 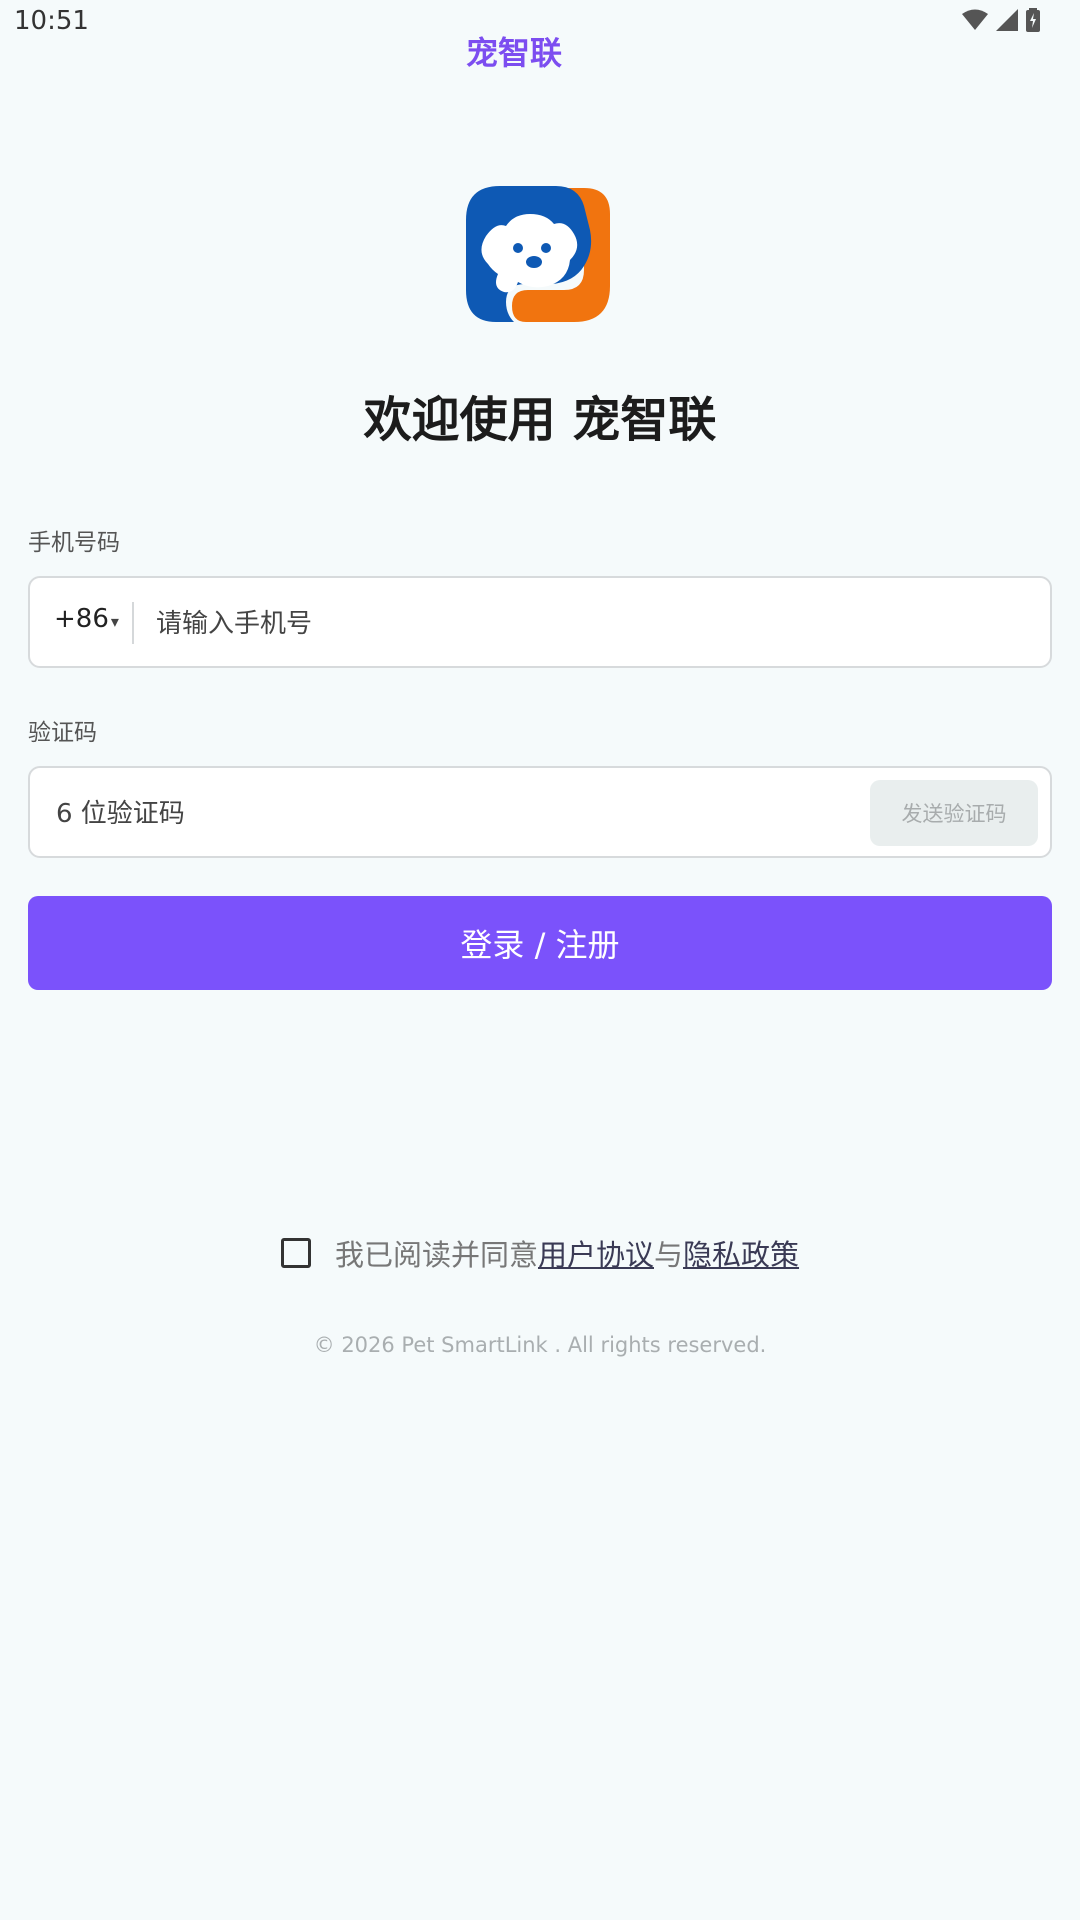 What do you see at coordinates (596, 1253) in the screenshot?
I see `user-agreement-link: 用户协议` at bounding box center [596, 1253].